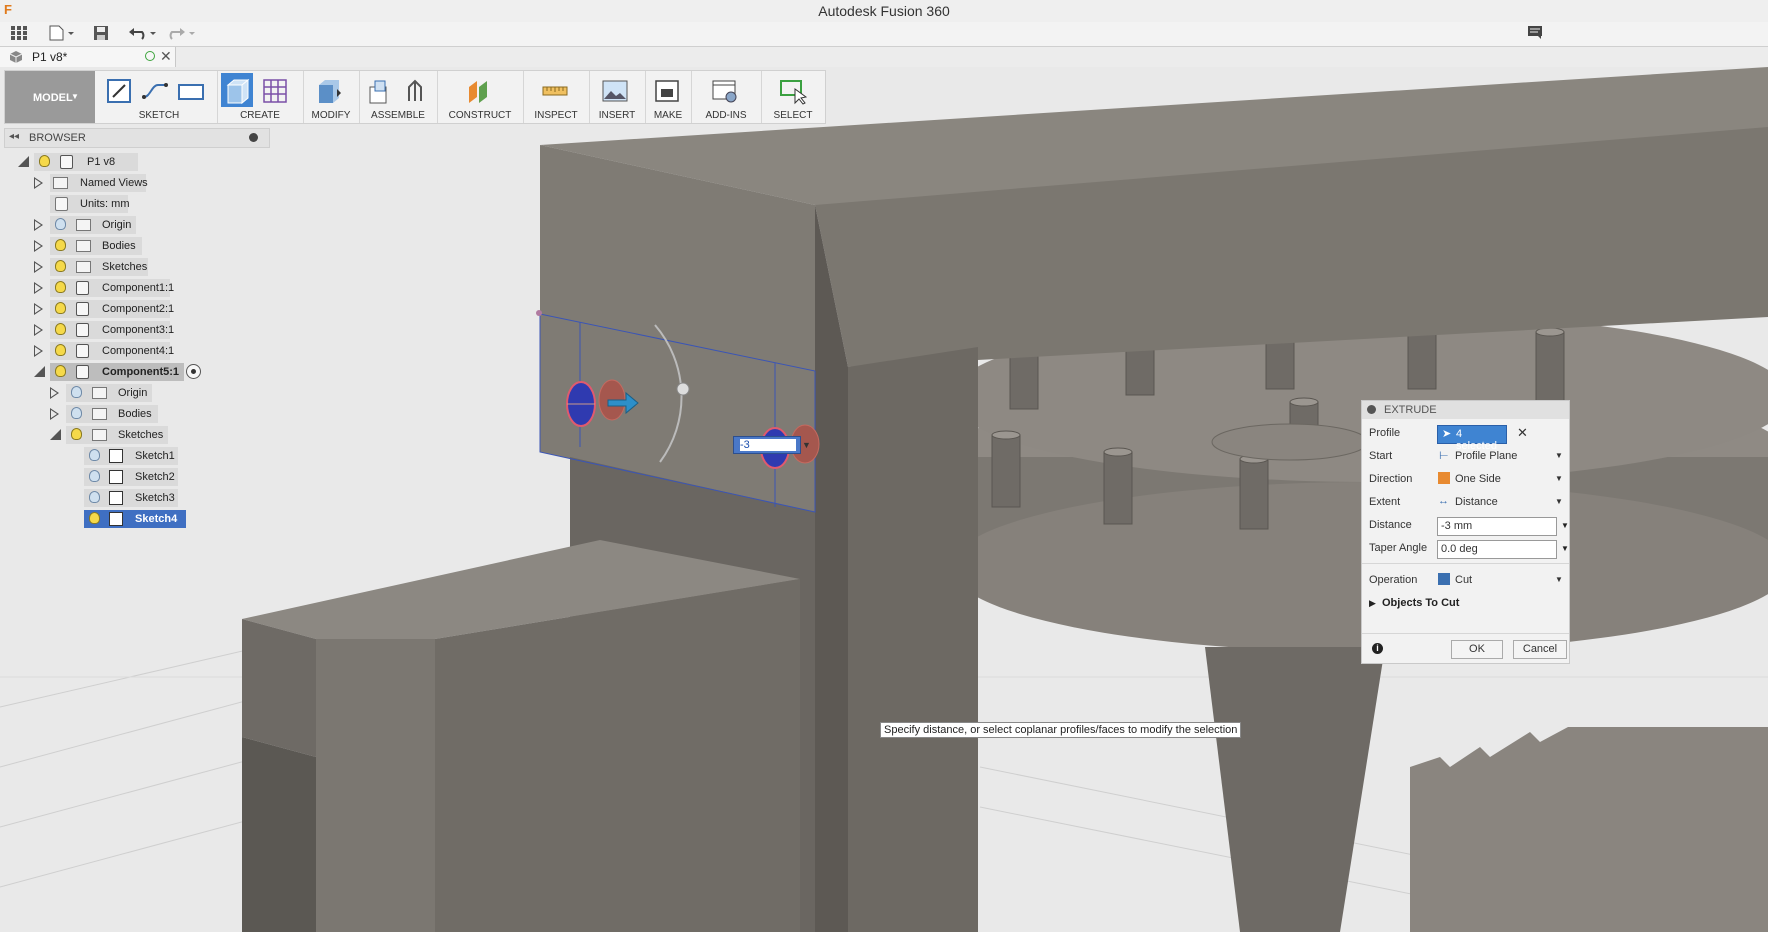  Describe the element at coordinates (90, 204) in the screenshot. I see `tree-node-units: Units: mm` at that location.